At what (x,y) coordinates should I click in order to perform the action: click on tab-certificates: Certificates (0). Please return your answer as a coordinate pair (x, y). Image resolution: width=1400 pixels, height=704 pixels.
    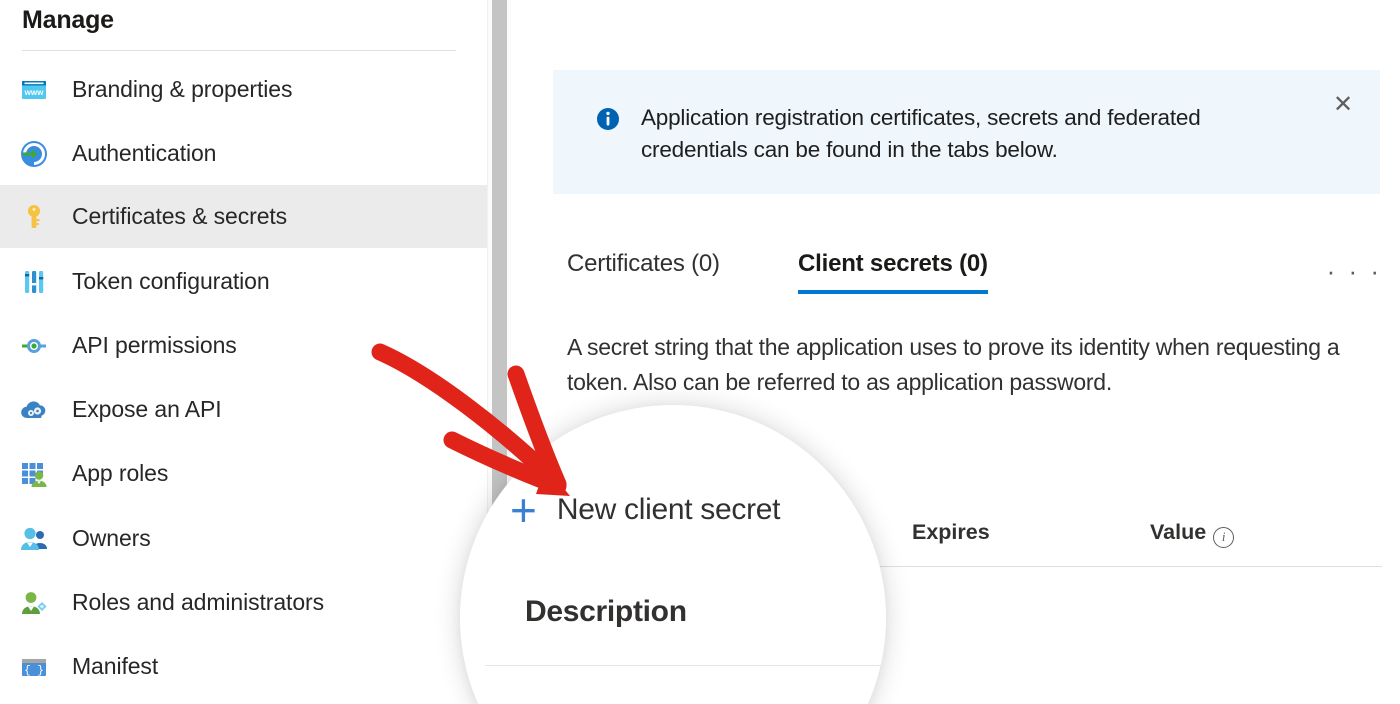
    Looking at the image, I should click on (643, 264).